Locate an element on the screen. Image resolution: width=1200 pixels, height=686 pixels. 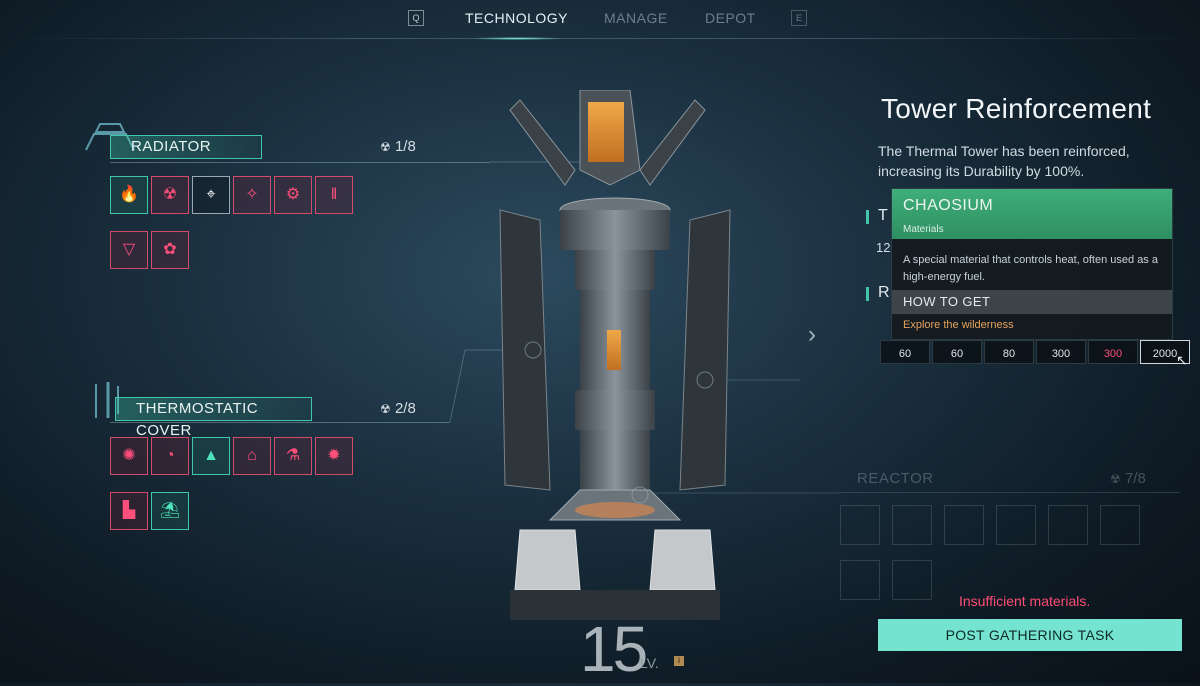
how-to-get-bar: HOW TO GET is located at coordinates (1032, 302).